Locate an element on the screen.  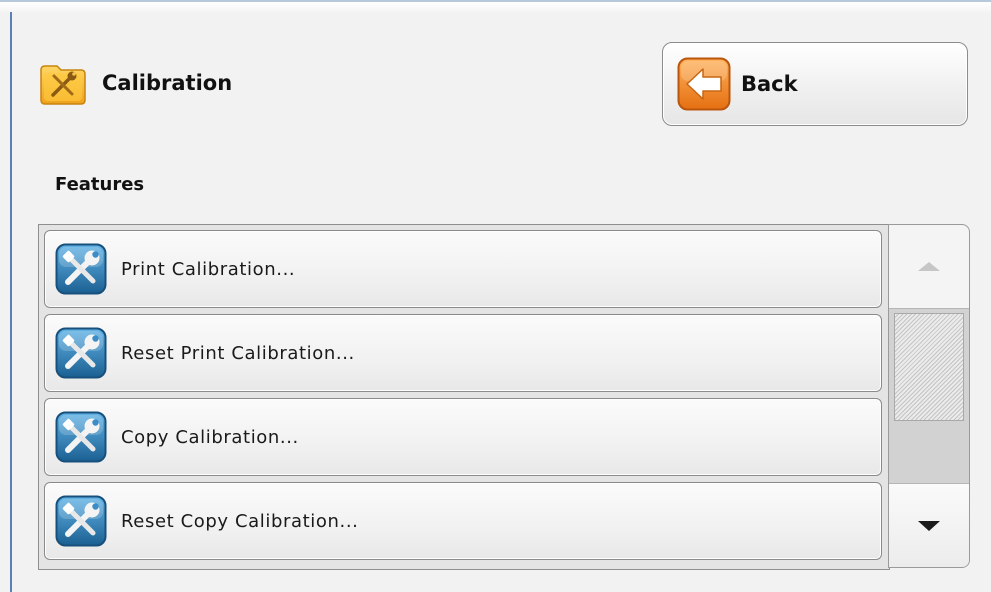
scroll-up-button is located at coordinates (929, 267).